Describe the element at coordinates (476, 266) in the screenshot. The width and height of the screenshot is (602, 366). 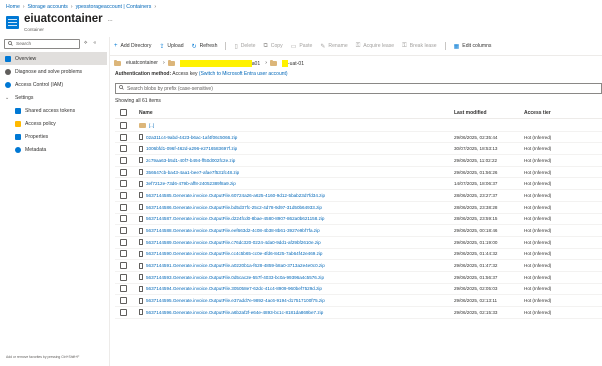
I see `last-modified-cell: 29/06/2025, 01:47:32` at that location.